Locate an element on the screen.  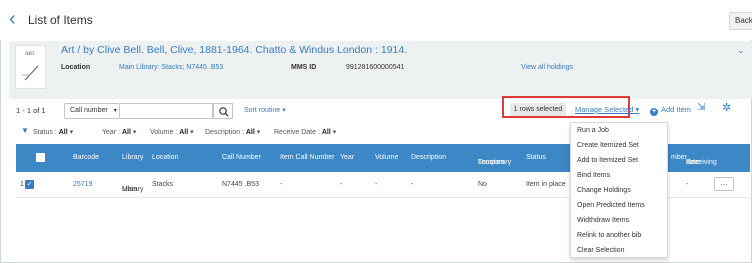
call-number-cell: N7445 .B53 is located at coordinates (240, 184).